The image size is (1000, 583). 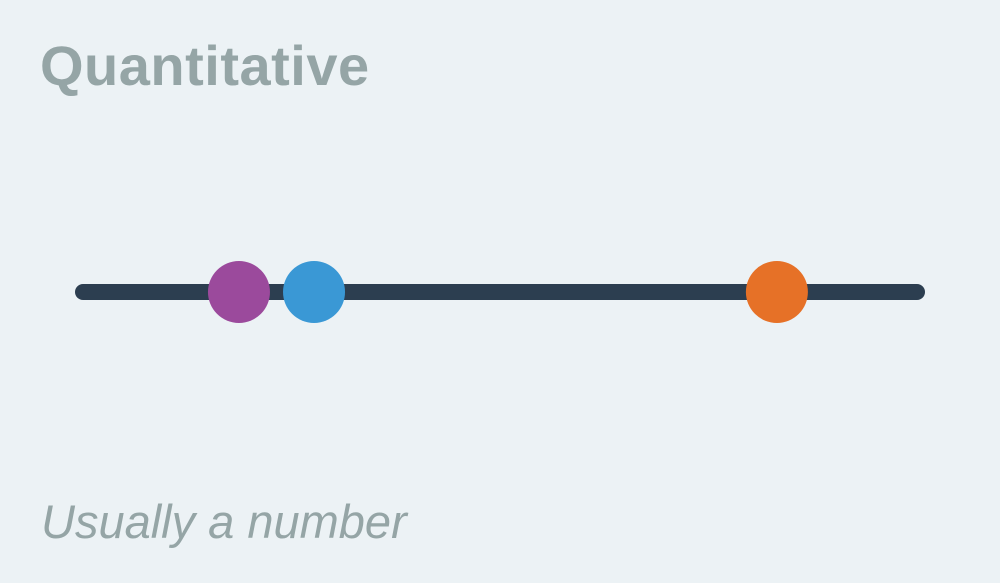 What do you see at coordinates (224, 521) in the screenshot?
I see `card-subtitle: Usually a number` at bounding box center [224, 521].